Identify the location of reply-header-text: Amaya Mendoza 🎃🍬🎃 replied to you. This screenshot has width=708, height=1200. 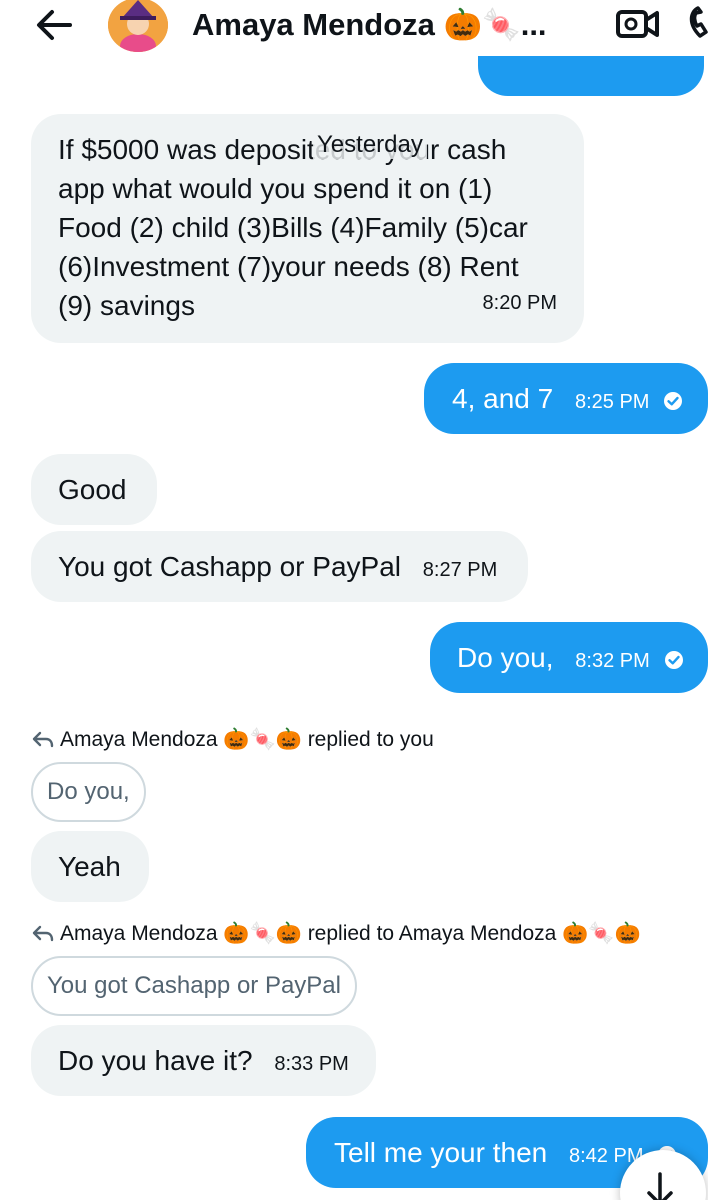
(247, 739).